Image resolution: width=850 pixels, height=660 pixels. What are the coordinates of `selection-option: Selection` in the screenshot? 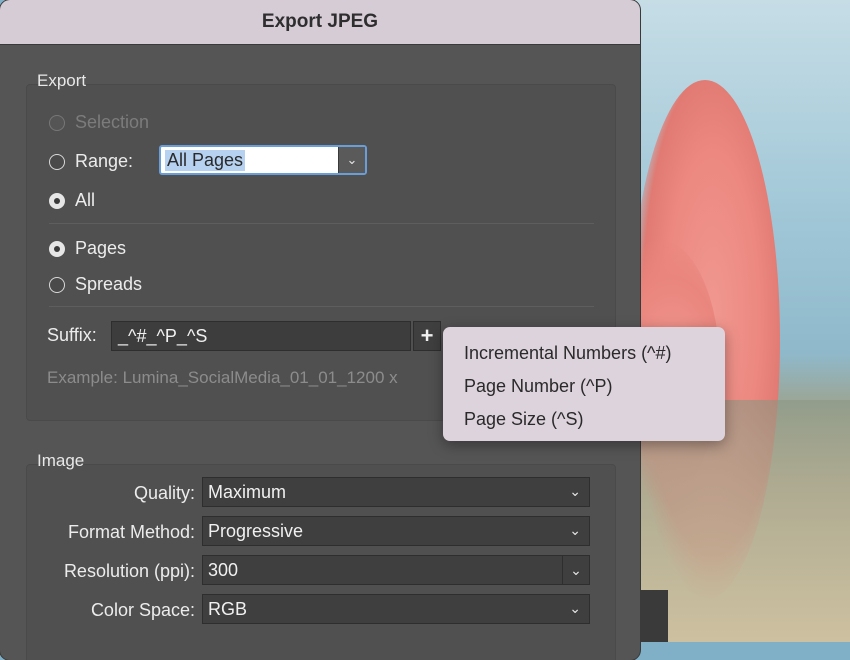 It's located at (99, 122).